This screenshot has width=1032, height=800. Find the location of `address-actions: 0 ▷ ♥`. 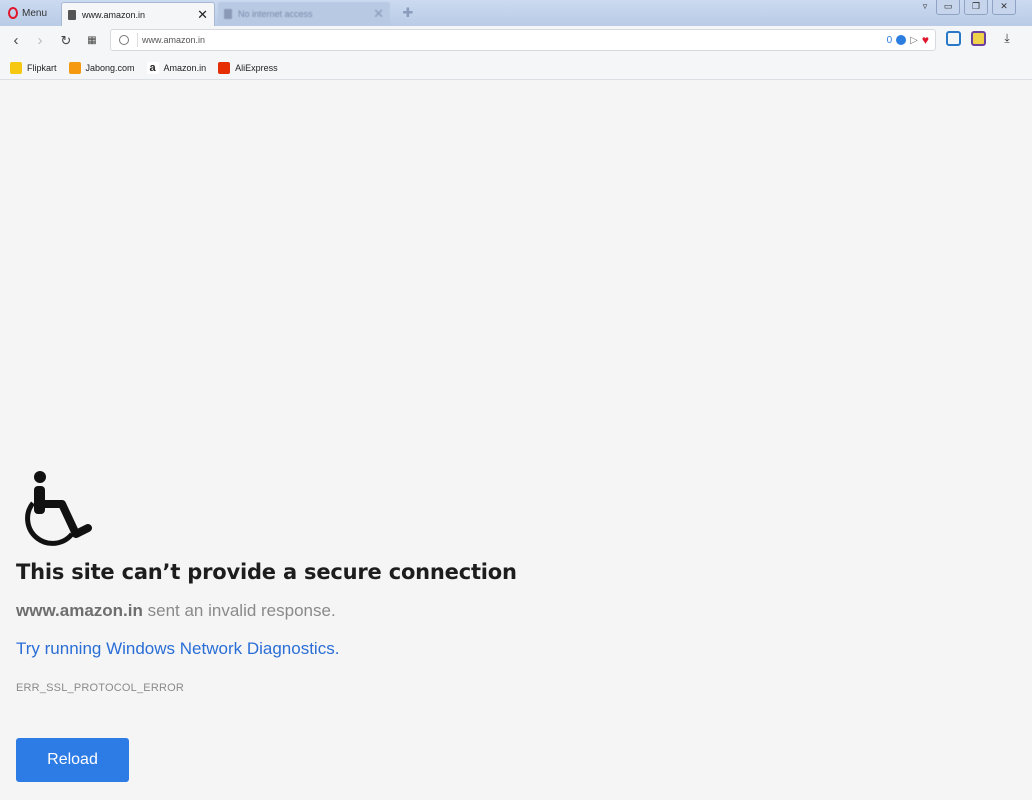

address-actions: 0 ▷ ♥ is located at coordinates (911, 40).